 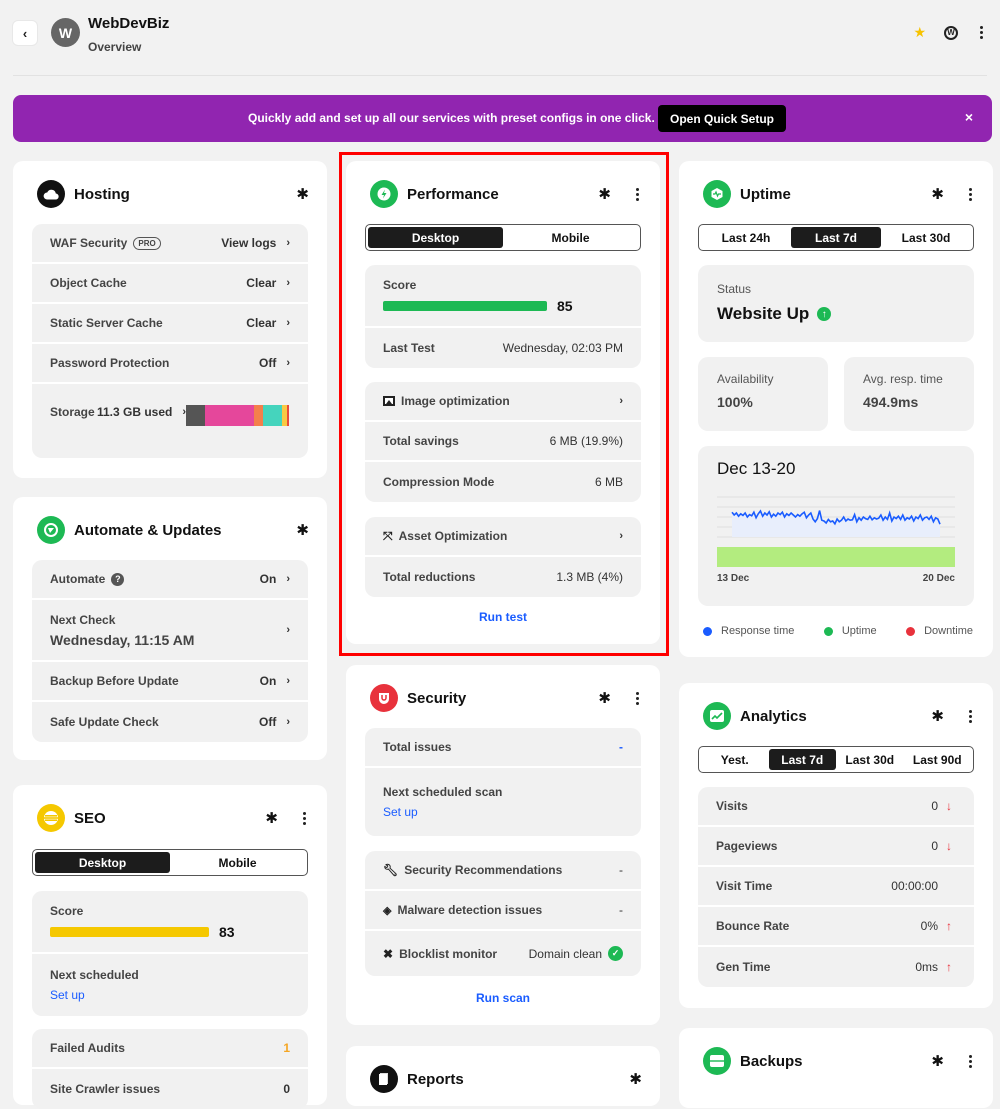 I want to click on list-item-failed-audits: Failed Audits 1, so click(x=170, y=1049).